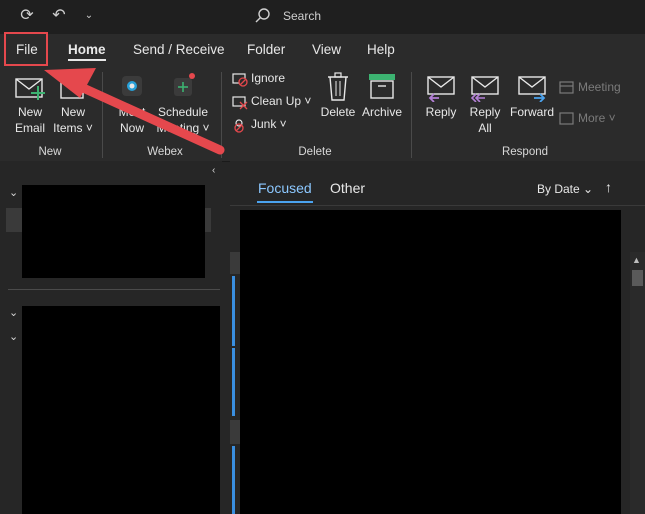 This screenshot has height=514, width=645. Describe the element at coordinates (636, 260) in the screenshot. I see `scroll-up-icon: ▲` at that location.